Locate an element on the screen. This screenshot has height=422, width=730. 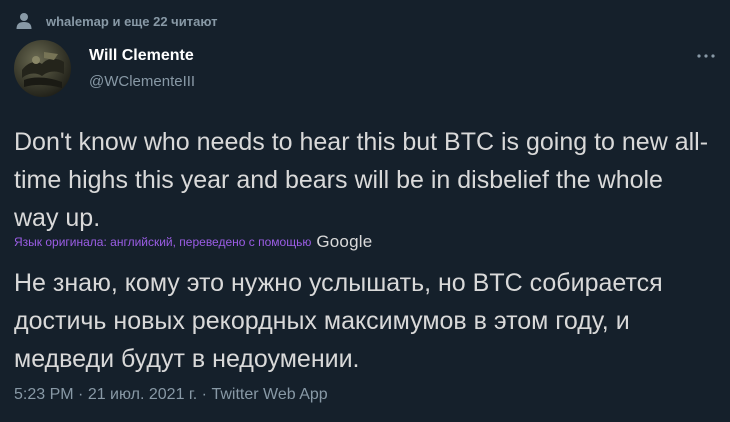
social-context: whalemap и еще 22 читают is located at coordinates (116, 21).